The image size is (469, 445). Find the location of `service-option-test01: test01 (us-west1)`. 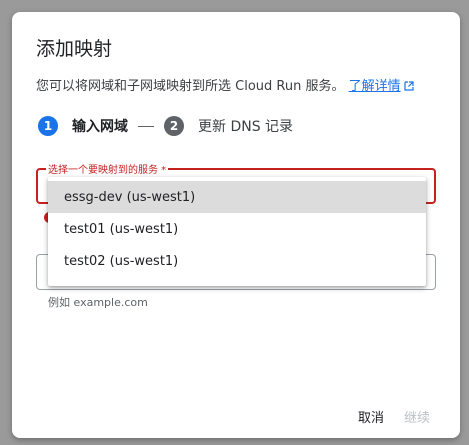

service-option-test01: test01 (us-west1) is located at coordinates (237, 229).